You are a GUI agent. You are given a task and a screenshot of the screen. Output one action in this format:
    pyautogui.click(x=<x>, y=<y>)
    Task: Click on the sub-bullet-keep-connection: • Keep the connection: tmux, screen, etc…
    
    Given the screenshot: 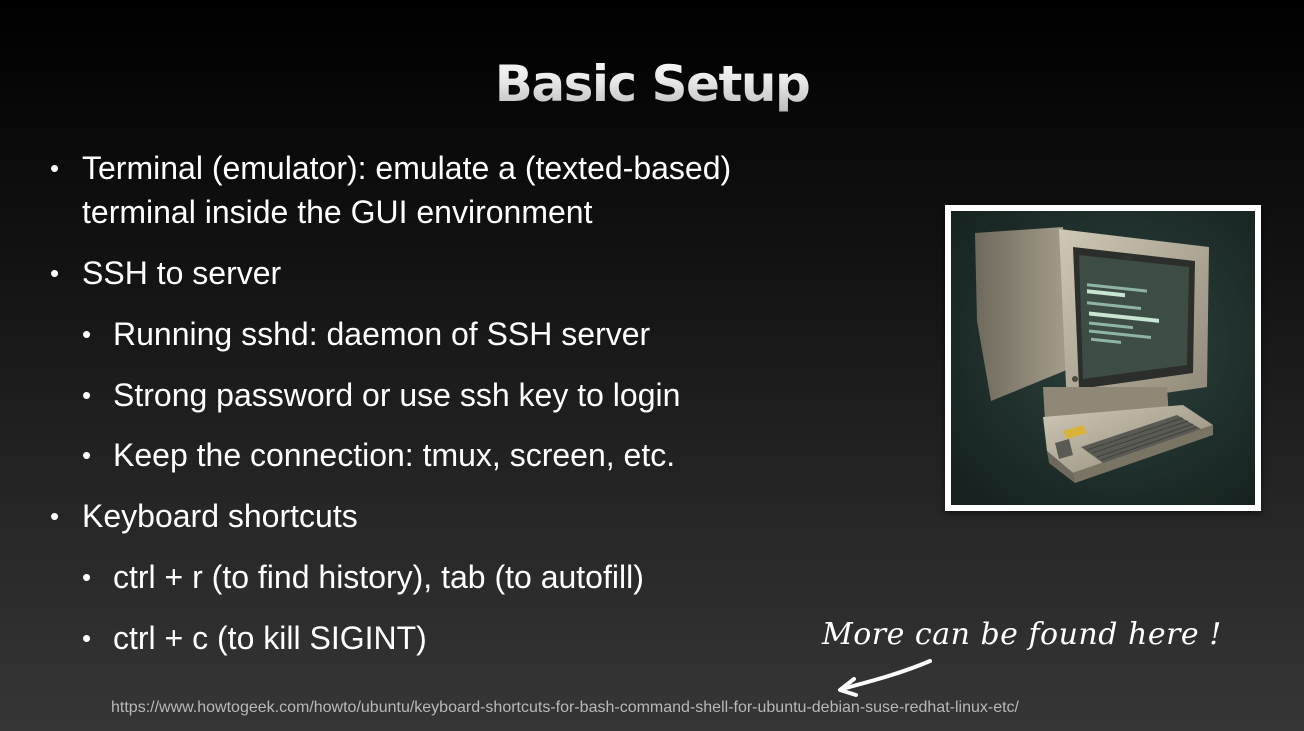 What is the action you would take?
    pyautogui.click(x=378, y=455)
    